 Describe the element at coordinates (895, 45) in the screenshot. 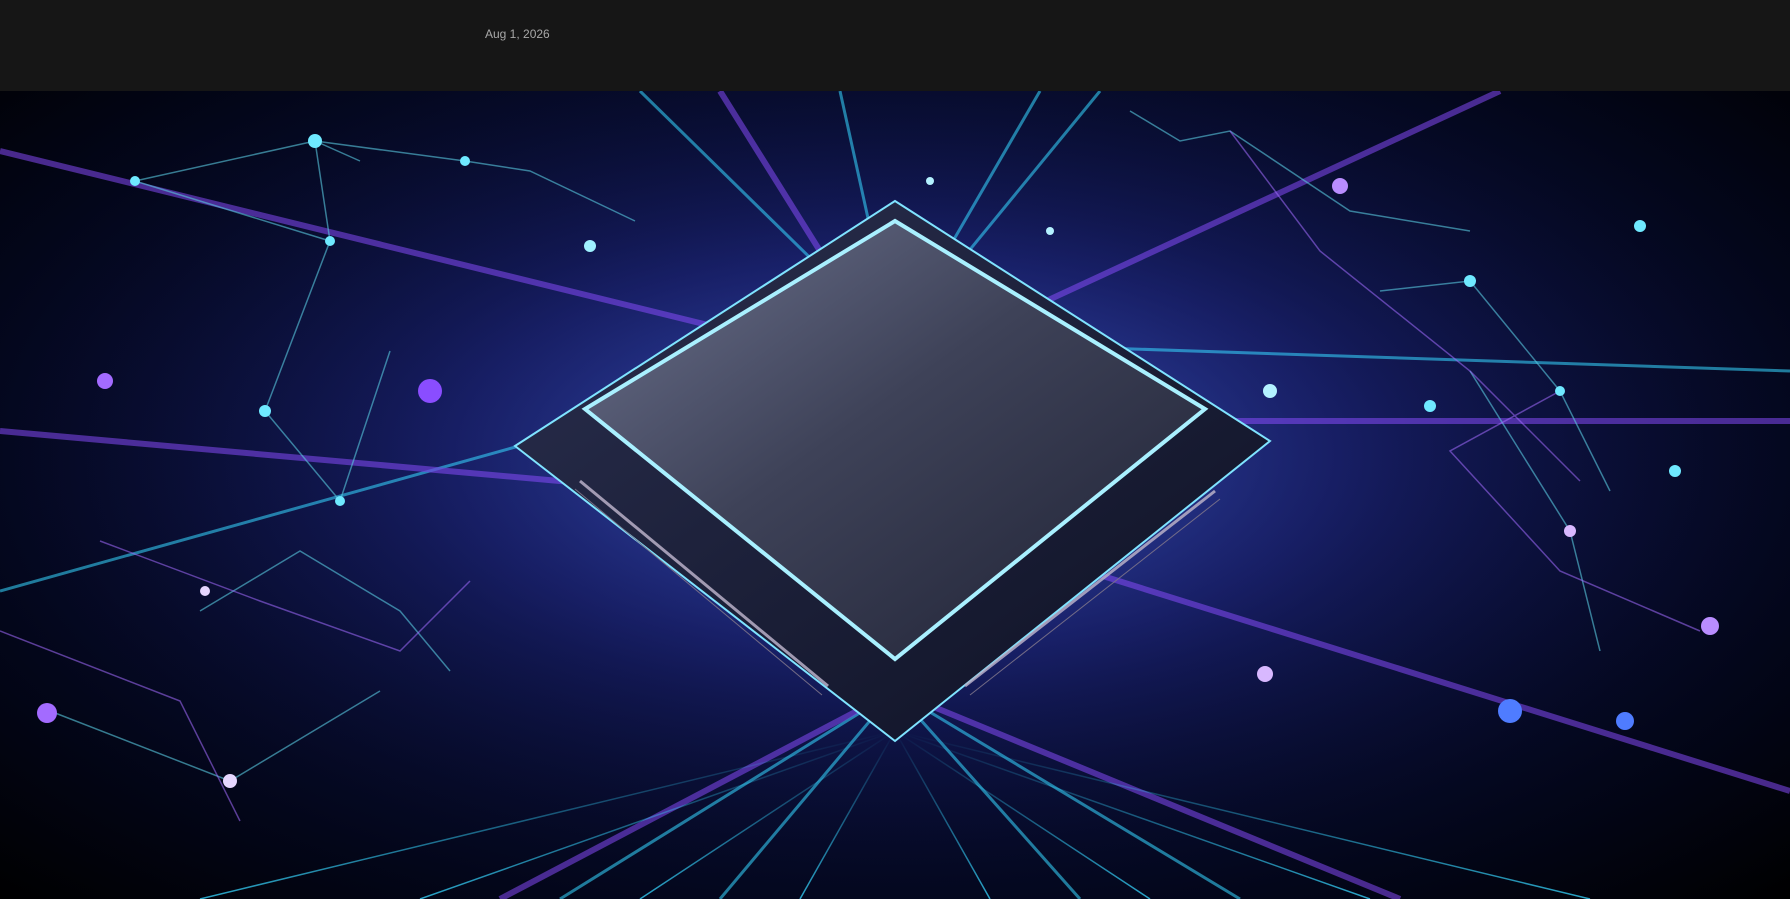

I see `article-header: Aug 1, 2026` at that location.